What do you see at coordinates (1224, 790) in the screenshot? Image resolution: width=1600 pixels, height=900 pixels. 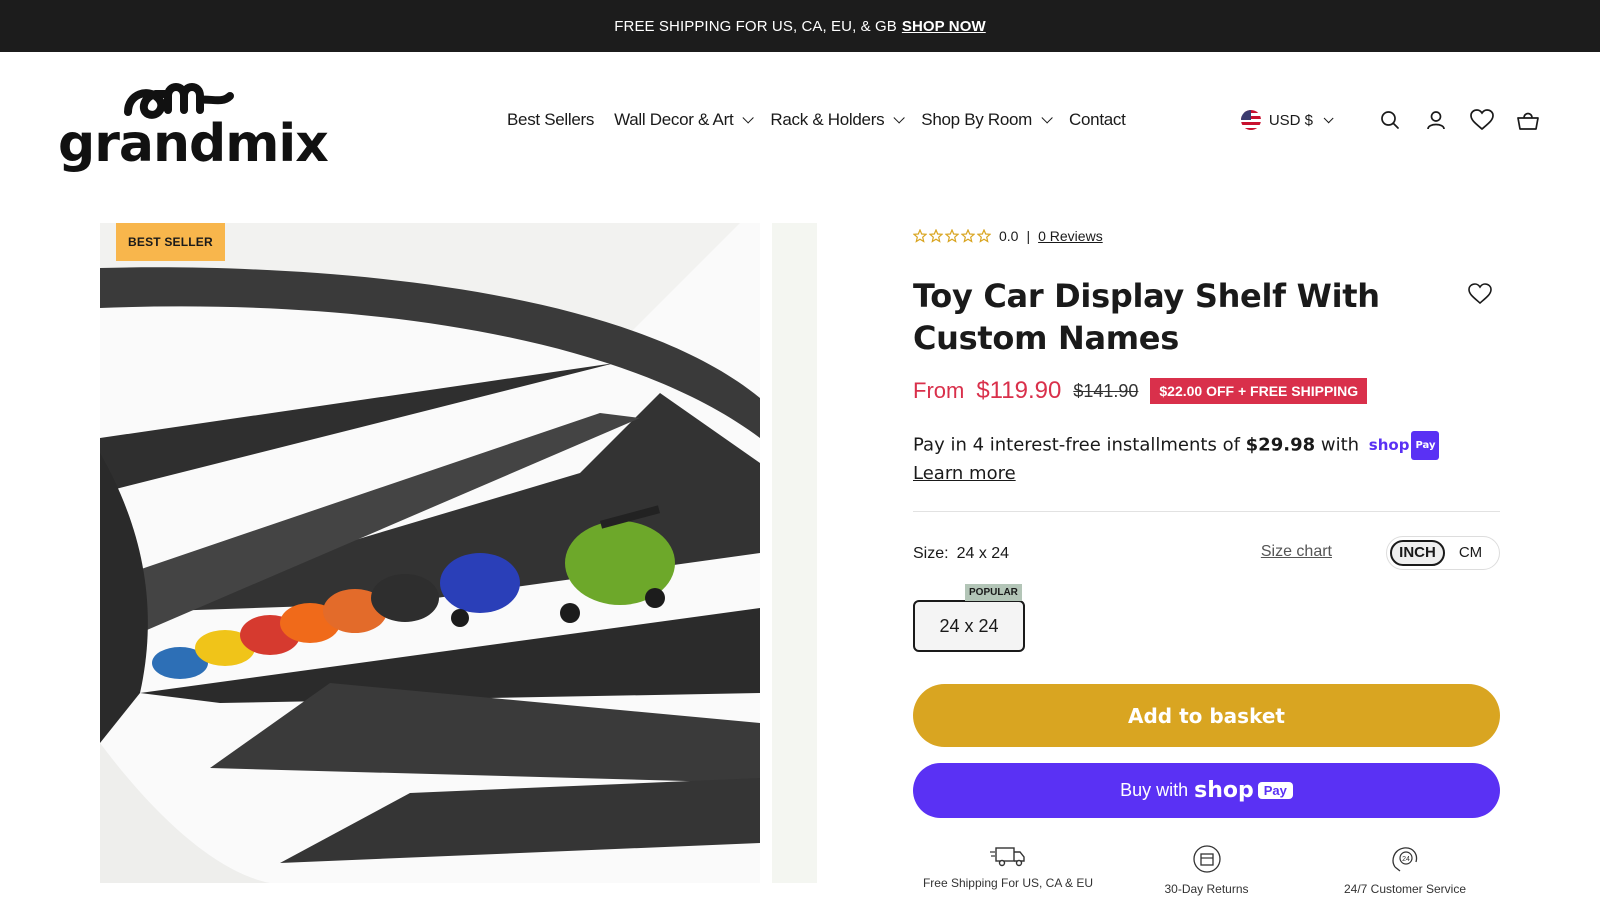 I see `shop-brand-text: shop` at bounding box center [1224, 790].